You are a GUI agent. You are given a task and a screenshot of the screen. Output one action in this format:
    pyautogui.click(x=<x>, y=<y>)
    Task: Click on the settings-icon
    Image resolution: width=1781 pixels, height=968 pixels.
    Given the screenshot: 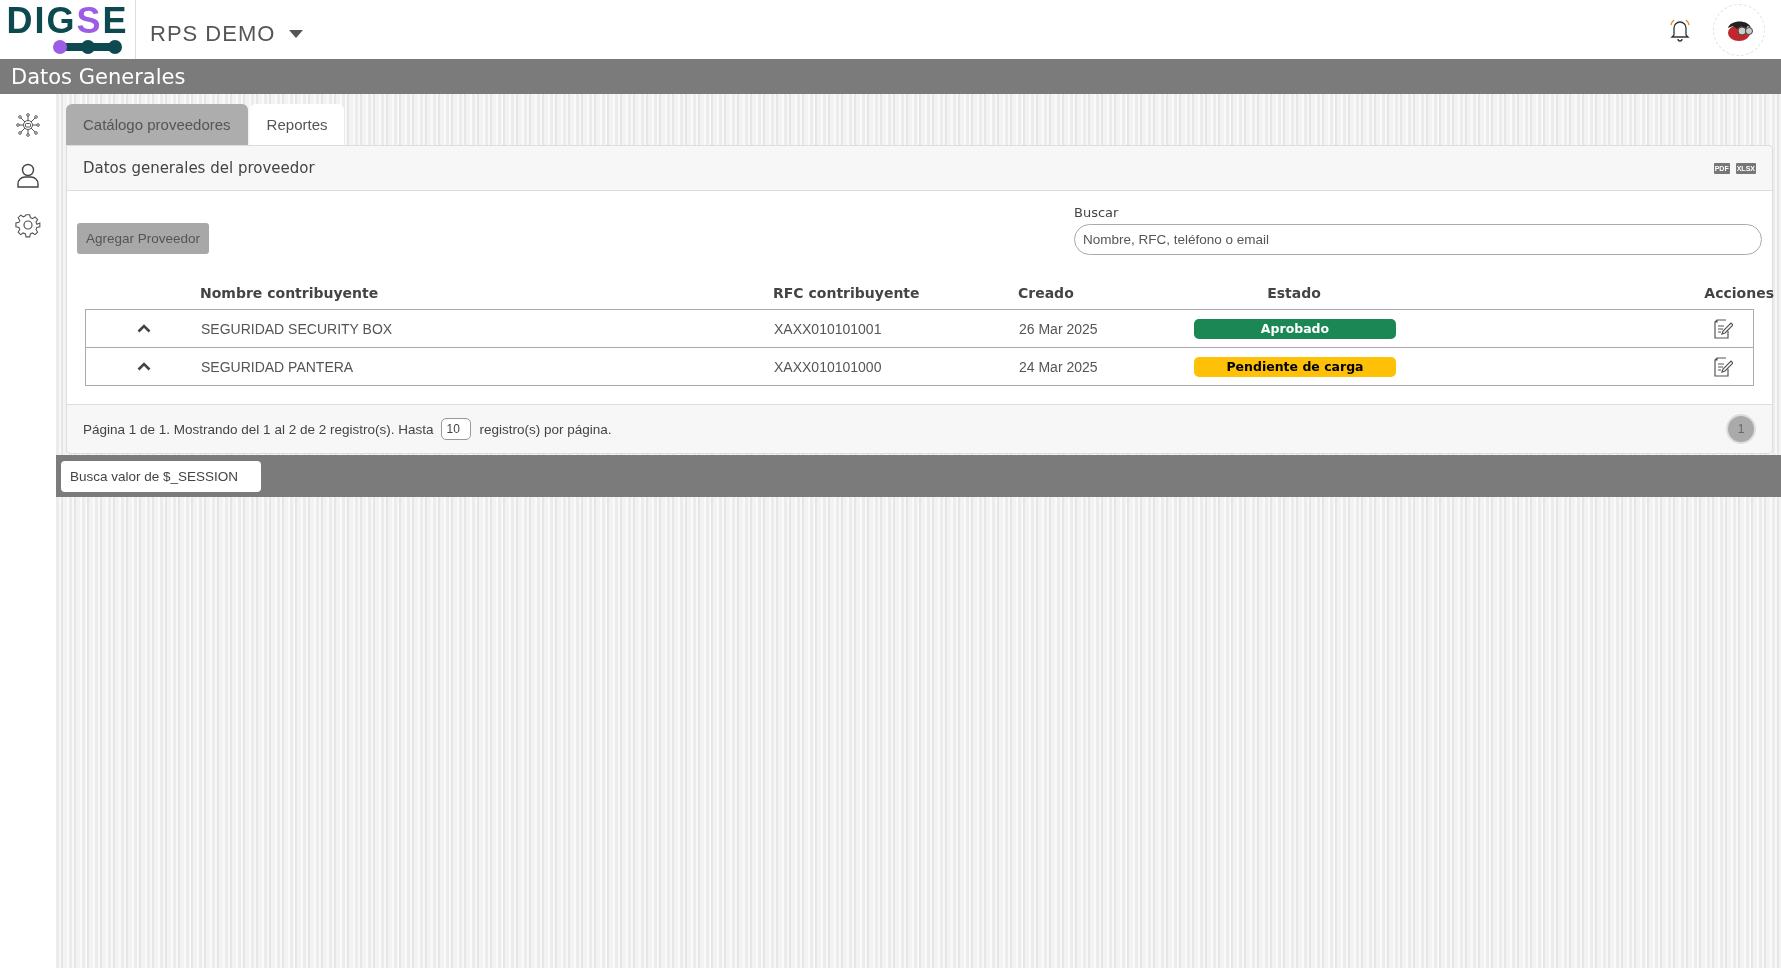 What is the action you would take?
    pyautogui.click(x=28, y=225)
    